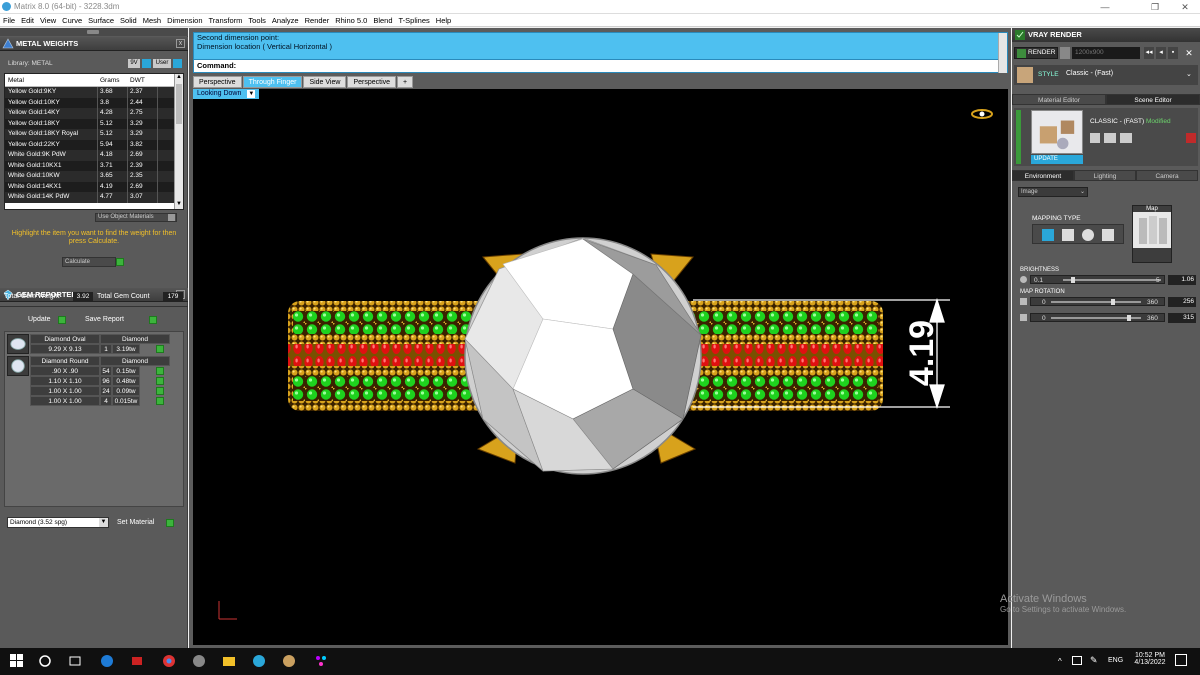 The height and width of the screenshot is (675, 1200). I want to click on close-icon: ✕, so click(1189, 53).